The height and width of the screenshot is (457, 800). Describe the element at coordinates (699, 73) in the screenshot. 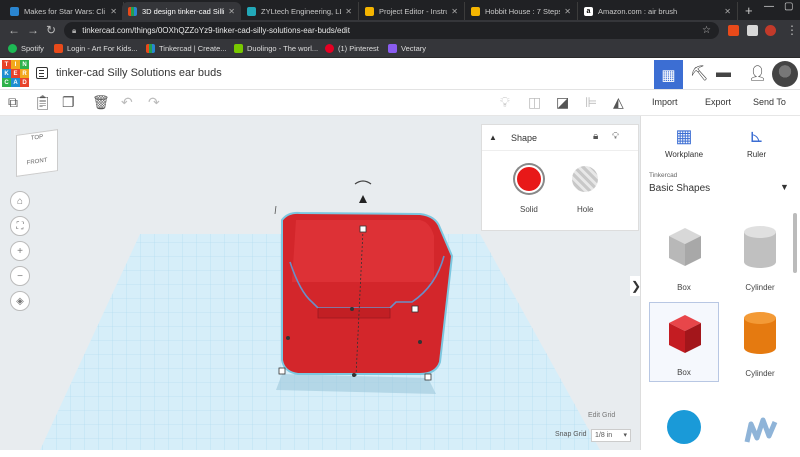

I see `pickaxe-icon: ⛏︎` at that location.